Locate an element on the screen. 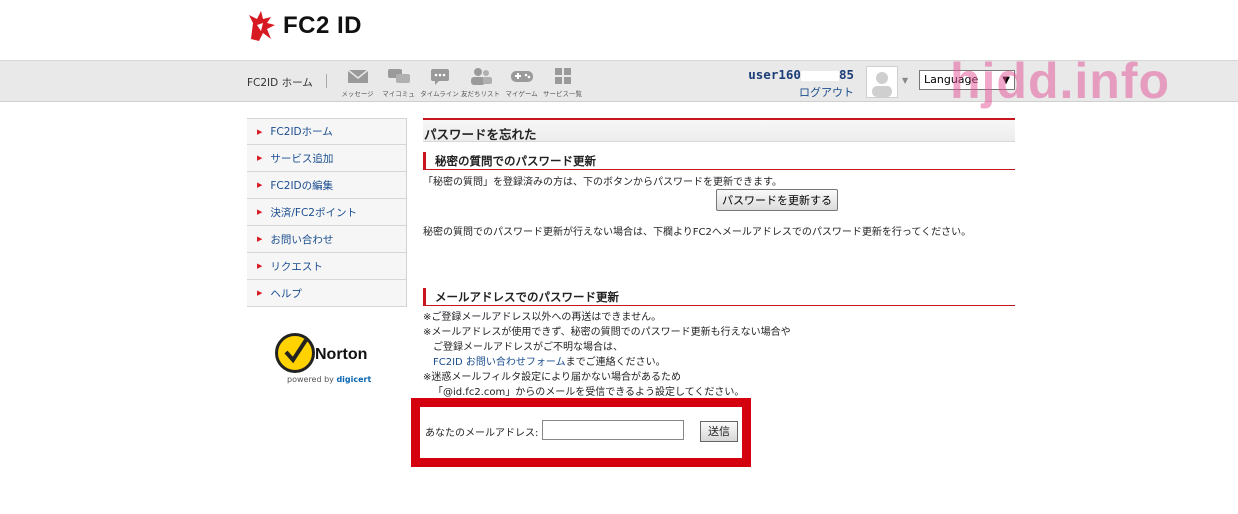 The width and height of the screenshot is (1238, 514). sidebar-item-edit: ▶ FC2IDの編集 is located at coordinates (327, 185).